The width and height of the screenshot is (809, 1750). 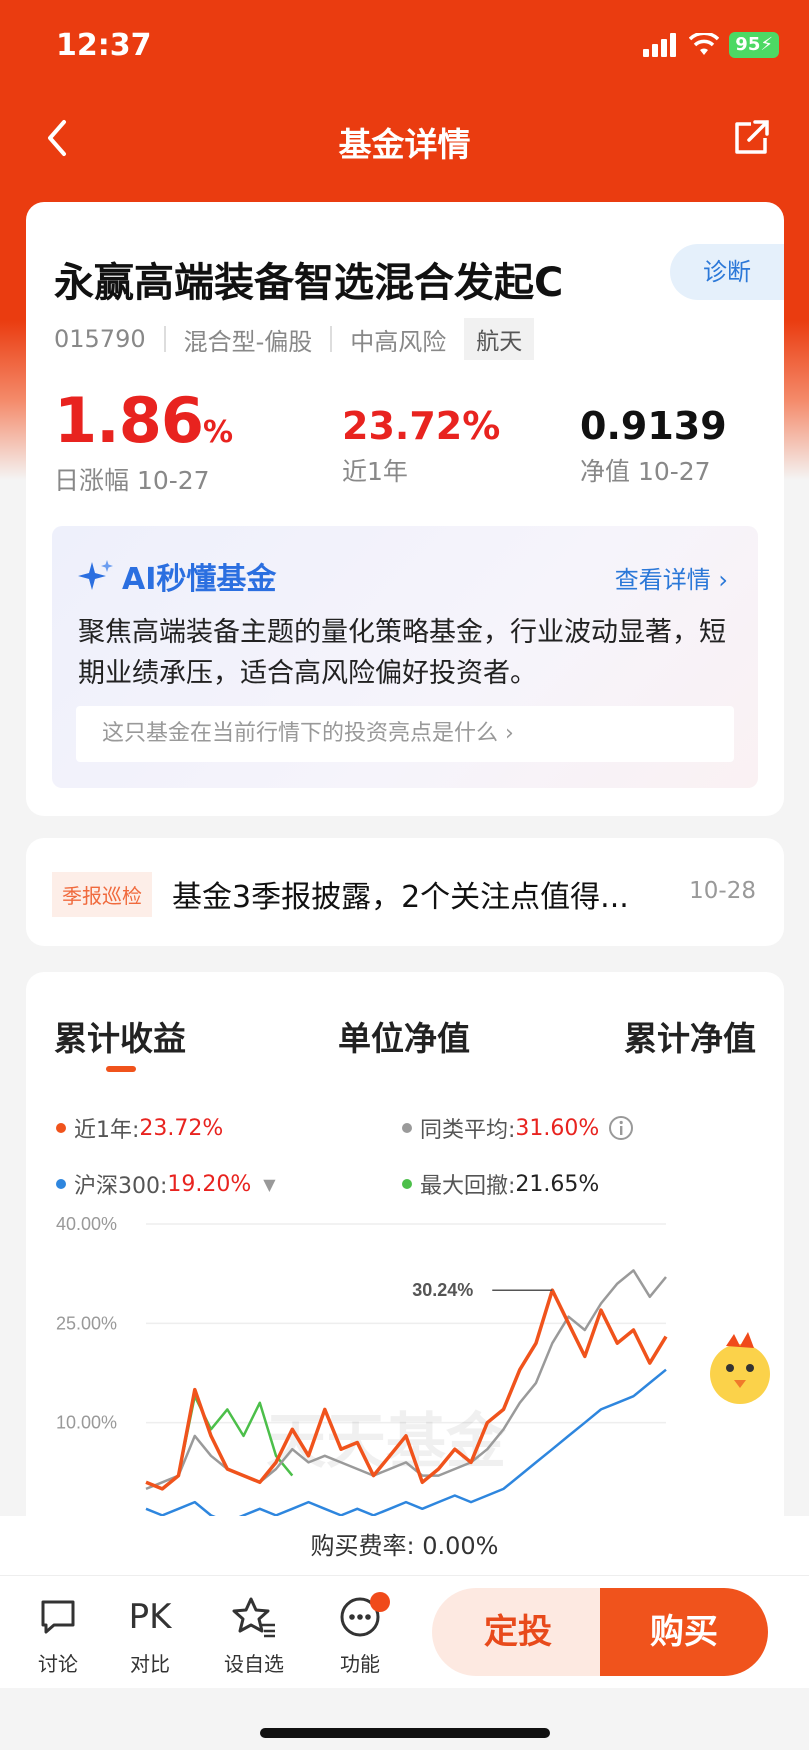 I want to click on legend-peer-value: 31.60%, so click(x=557, y=1128).